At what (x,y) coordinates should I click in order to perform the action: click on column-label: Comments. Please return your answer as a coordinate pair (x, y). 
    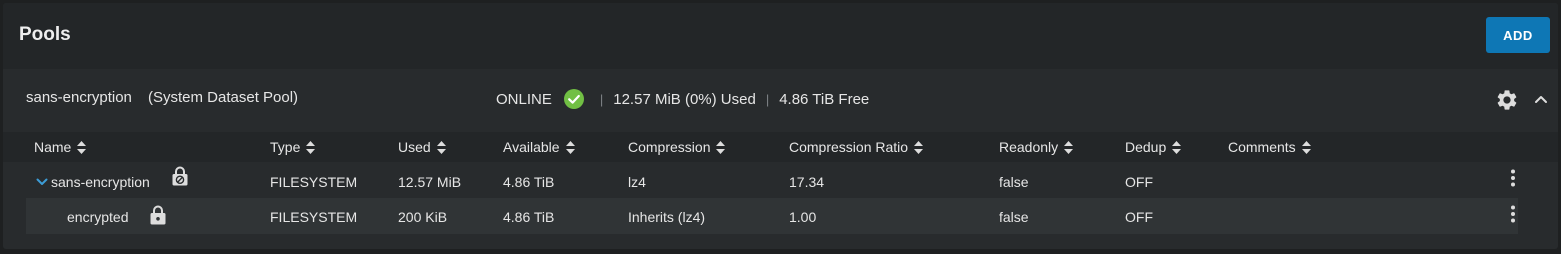
    Looking at the image, I should click on (1262, 147).